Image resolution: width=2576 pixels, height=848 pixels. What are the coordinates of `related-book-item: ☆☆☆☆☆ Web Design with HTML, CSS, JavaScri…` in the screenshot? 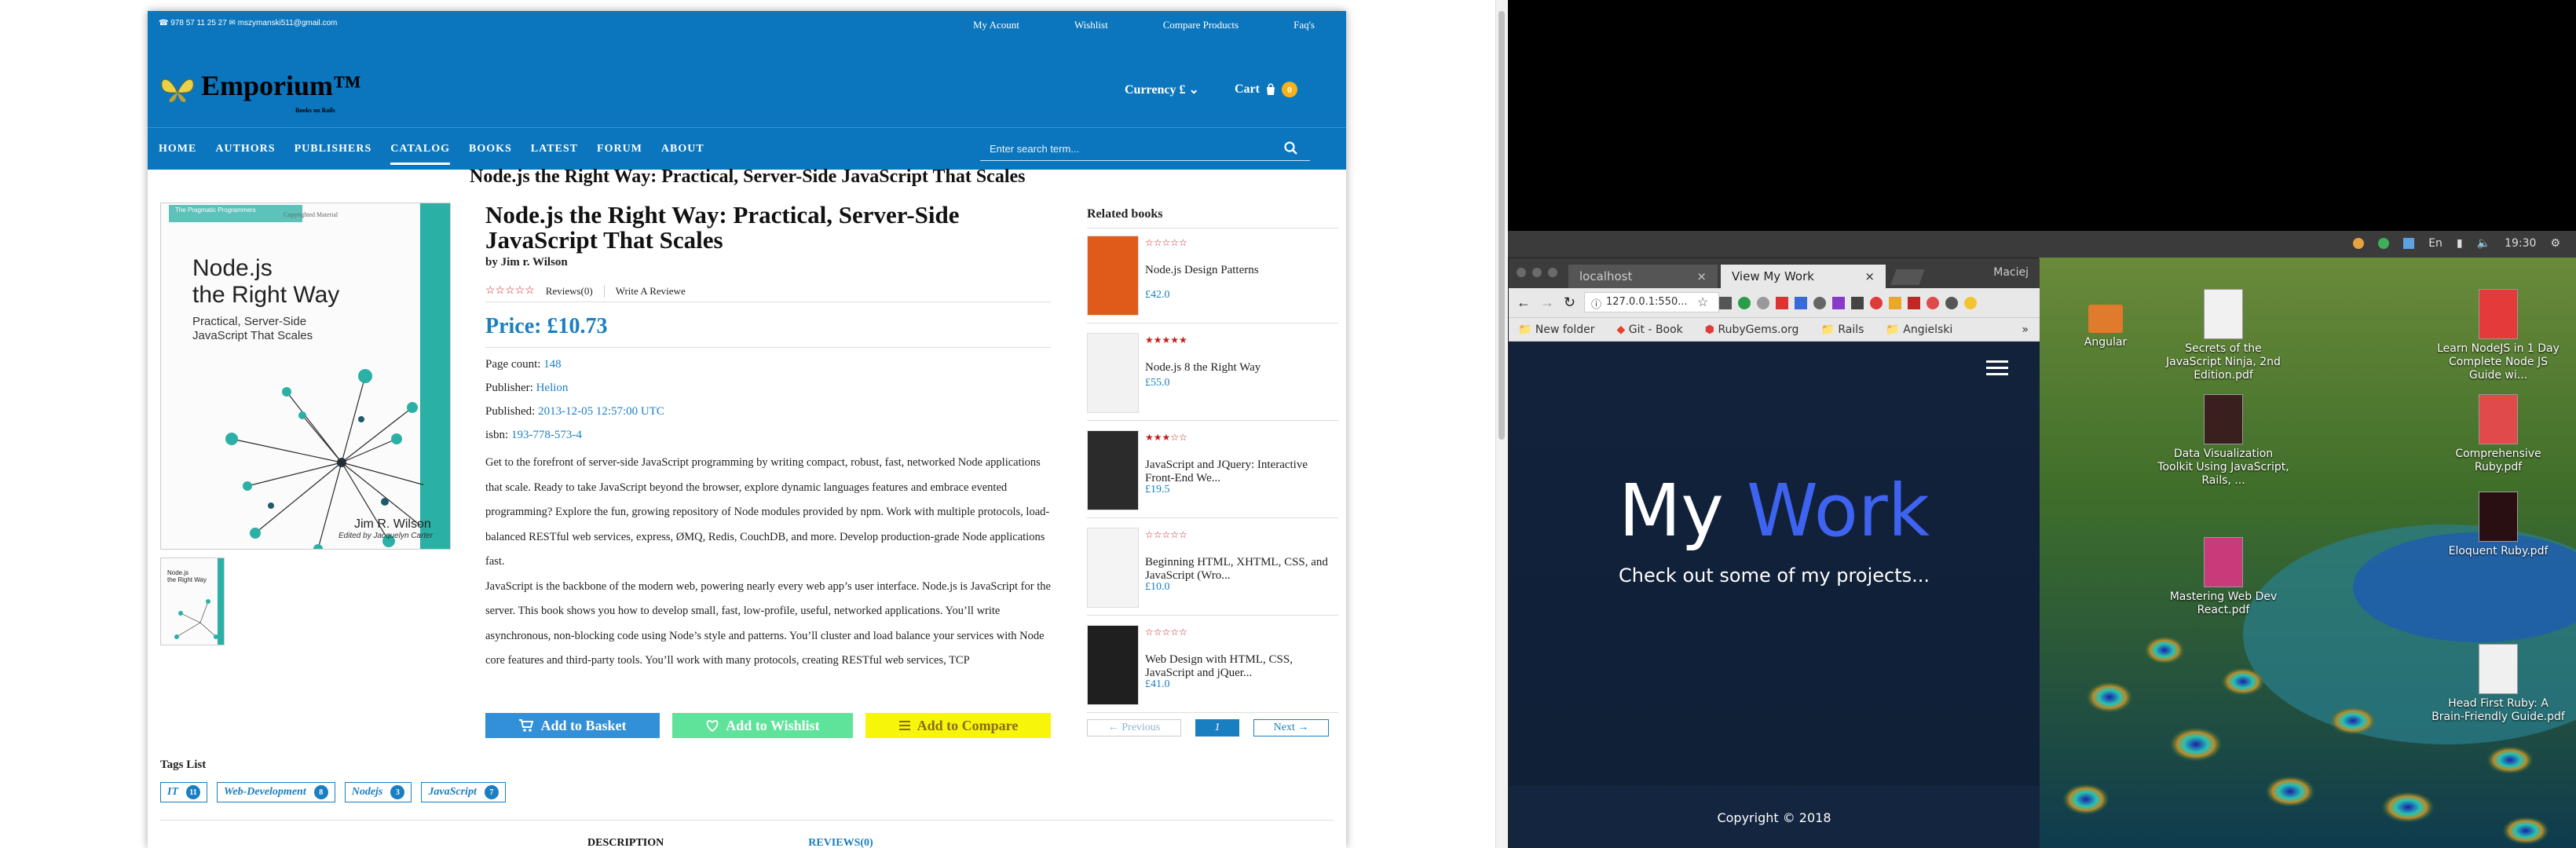 It's located at (1213, 666).